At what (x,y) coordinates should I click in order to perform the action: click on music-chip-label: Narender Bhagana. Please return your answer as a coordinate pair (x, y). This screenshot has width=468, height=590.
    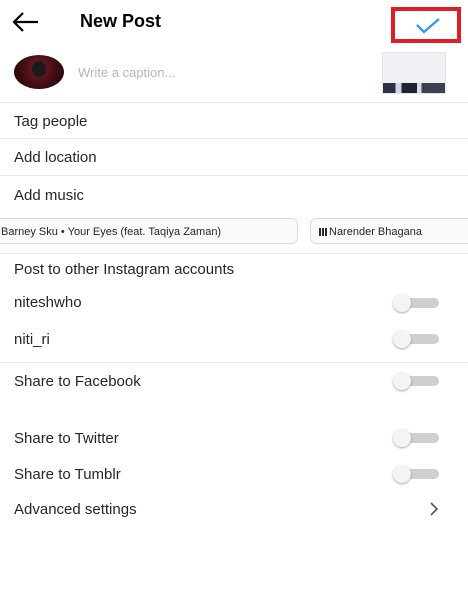
    Looking at the image, I should click on (375, 232).